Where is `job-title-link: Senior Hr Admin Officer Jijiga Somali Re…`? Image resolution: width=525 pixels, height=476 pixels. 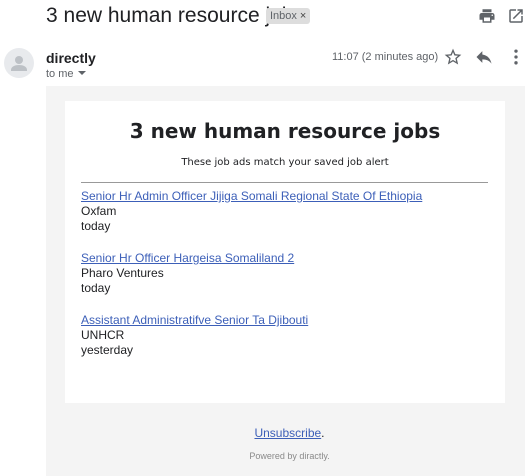
job-title-link: Senior Hr Admin Officer Jijiga Somali Re… is located at coordinates (281, 196).